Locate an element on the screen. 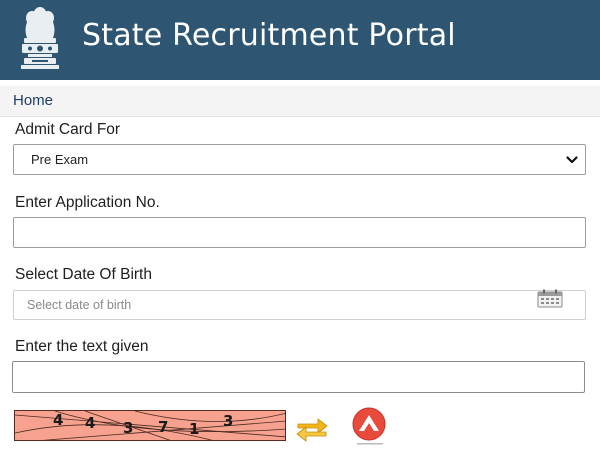 Image resolution: width=600 pixels, height=450 pixels. refresh-arrows-icon is located at coordinates (312, 428).